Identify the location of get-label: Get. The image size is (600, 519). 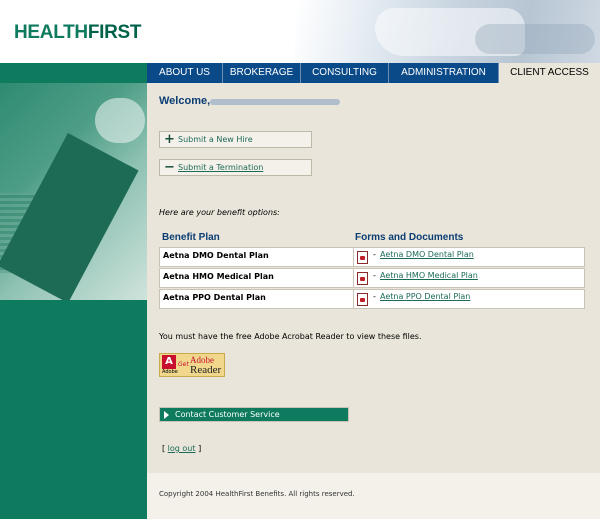
(183, 364).